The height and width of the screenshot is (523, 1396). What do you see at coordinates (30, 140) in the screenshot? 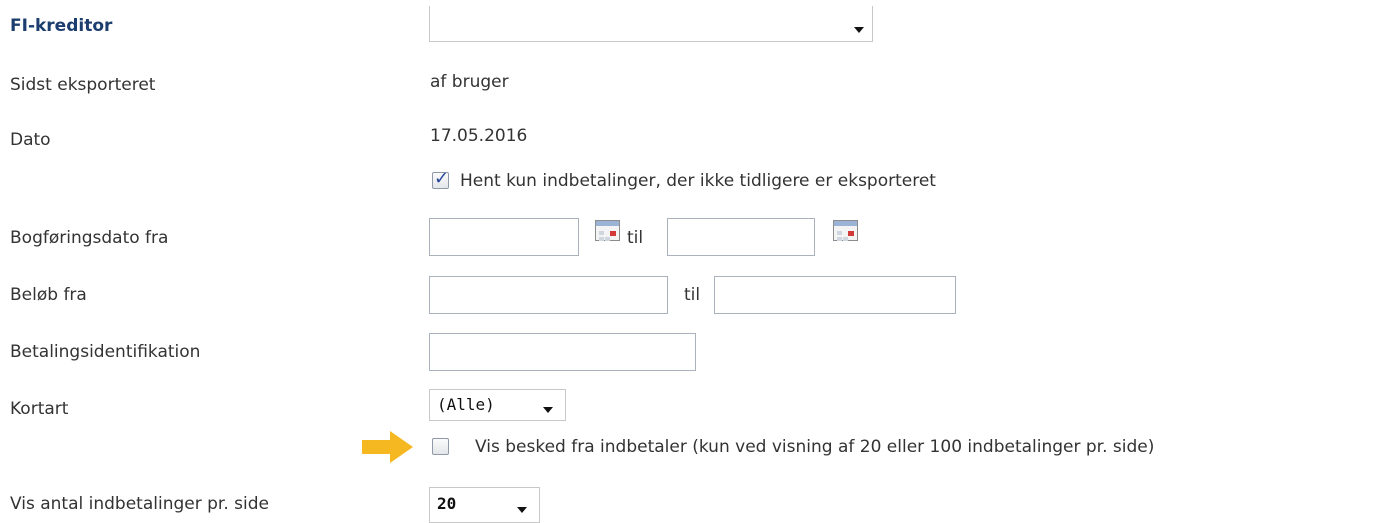
I see `dato-label: Dato` at bounding box center [30, 140].